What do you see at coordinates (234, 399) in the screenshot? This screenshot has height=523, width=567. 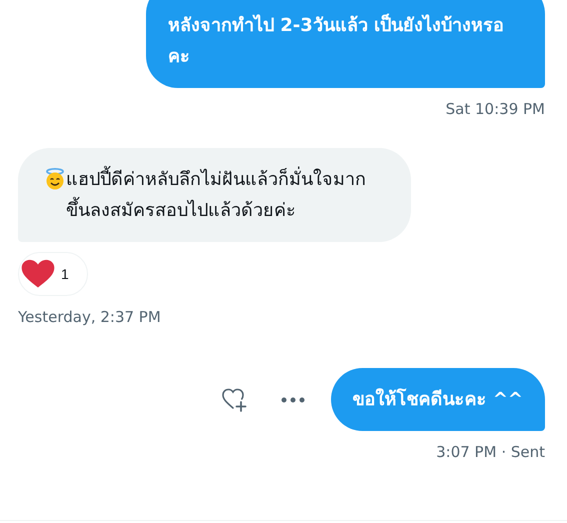 I see `heart-plus-icon` at bounding box center [234, 399].